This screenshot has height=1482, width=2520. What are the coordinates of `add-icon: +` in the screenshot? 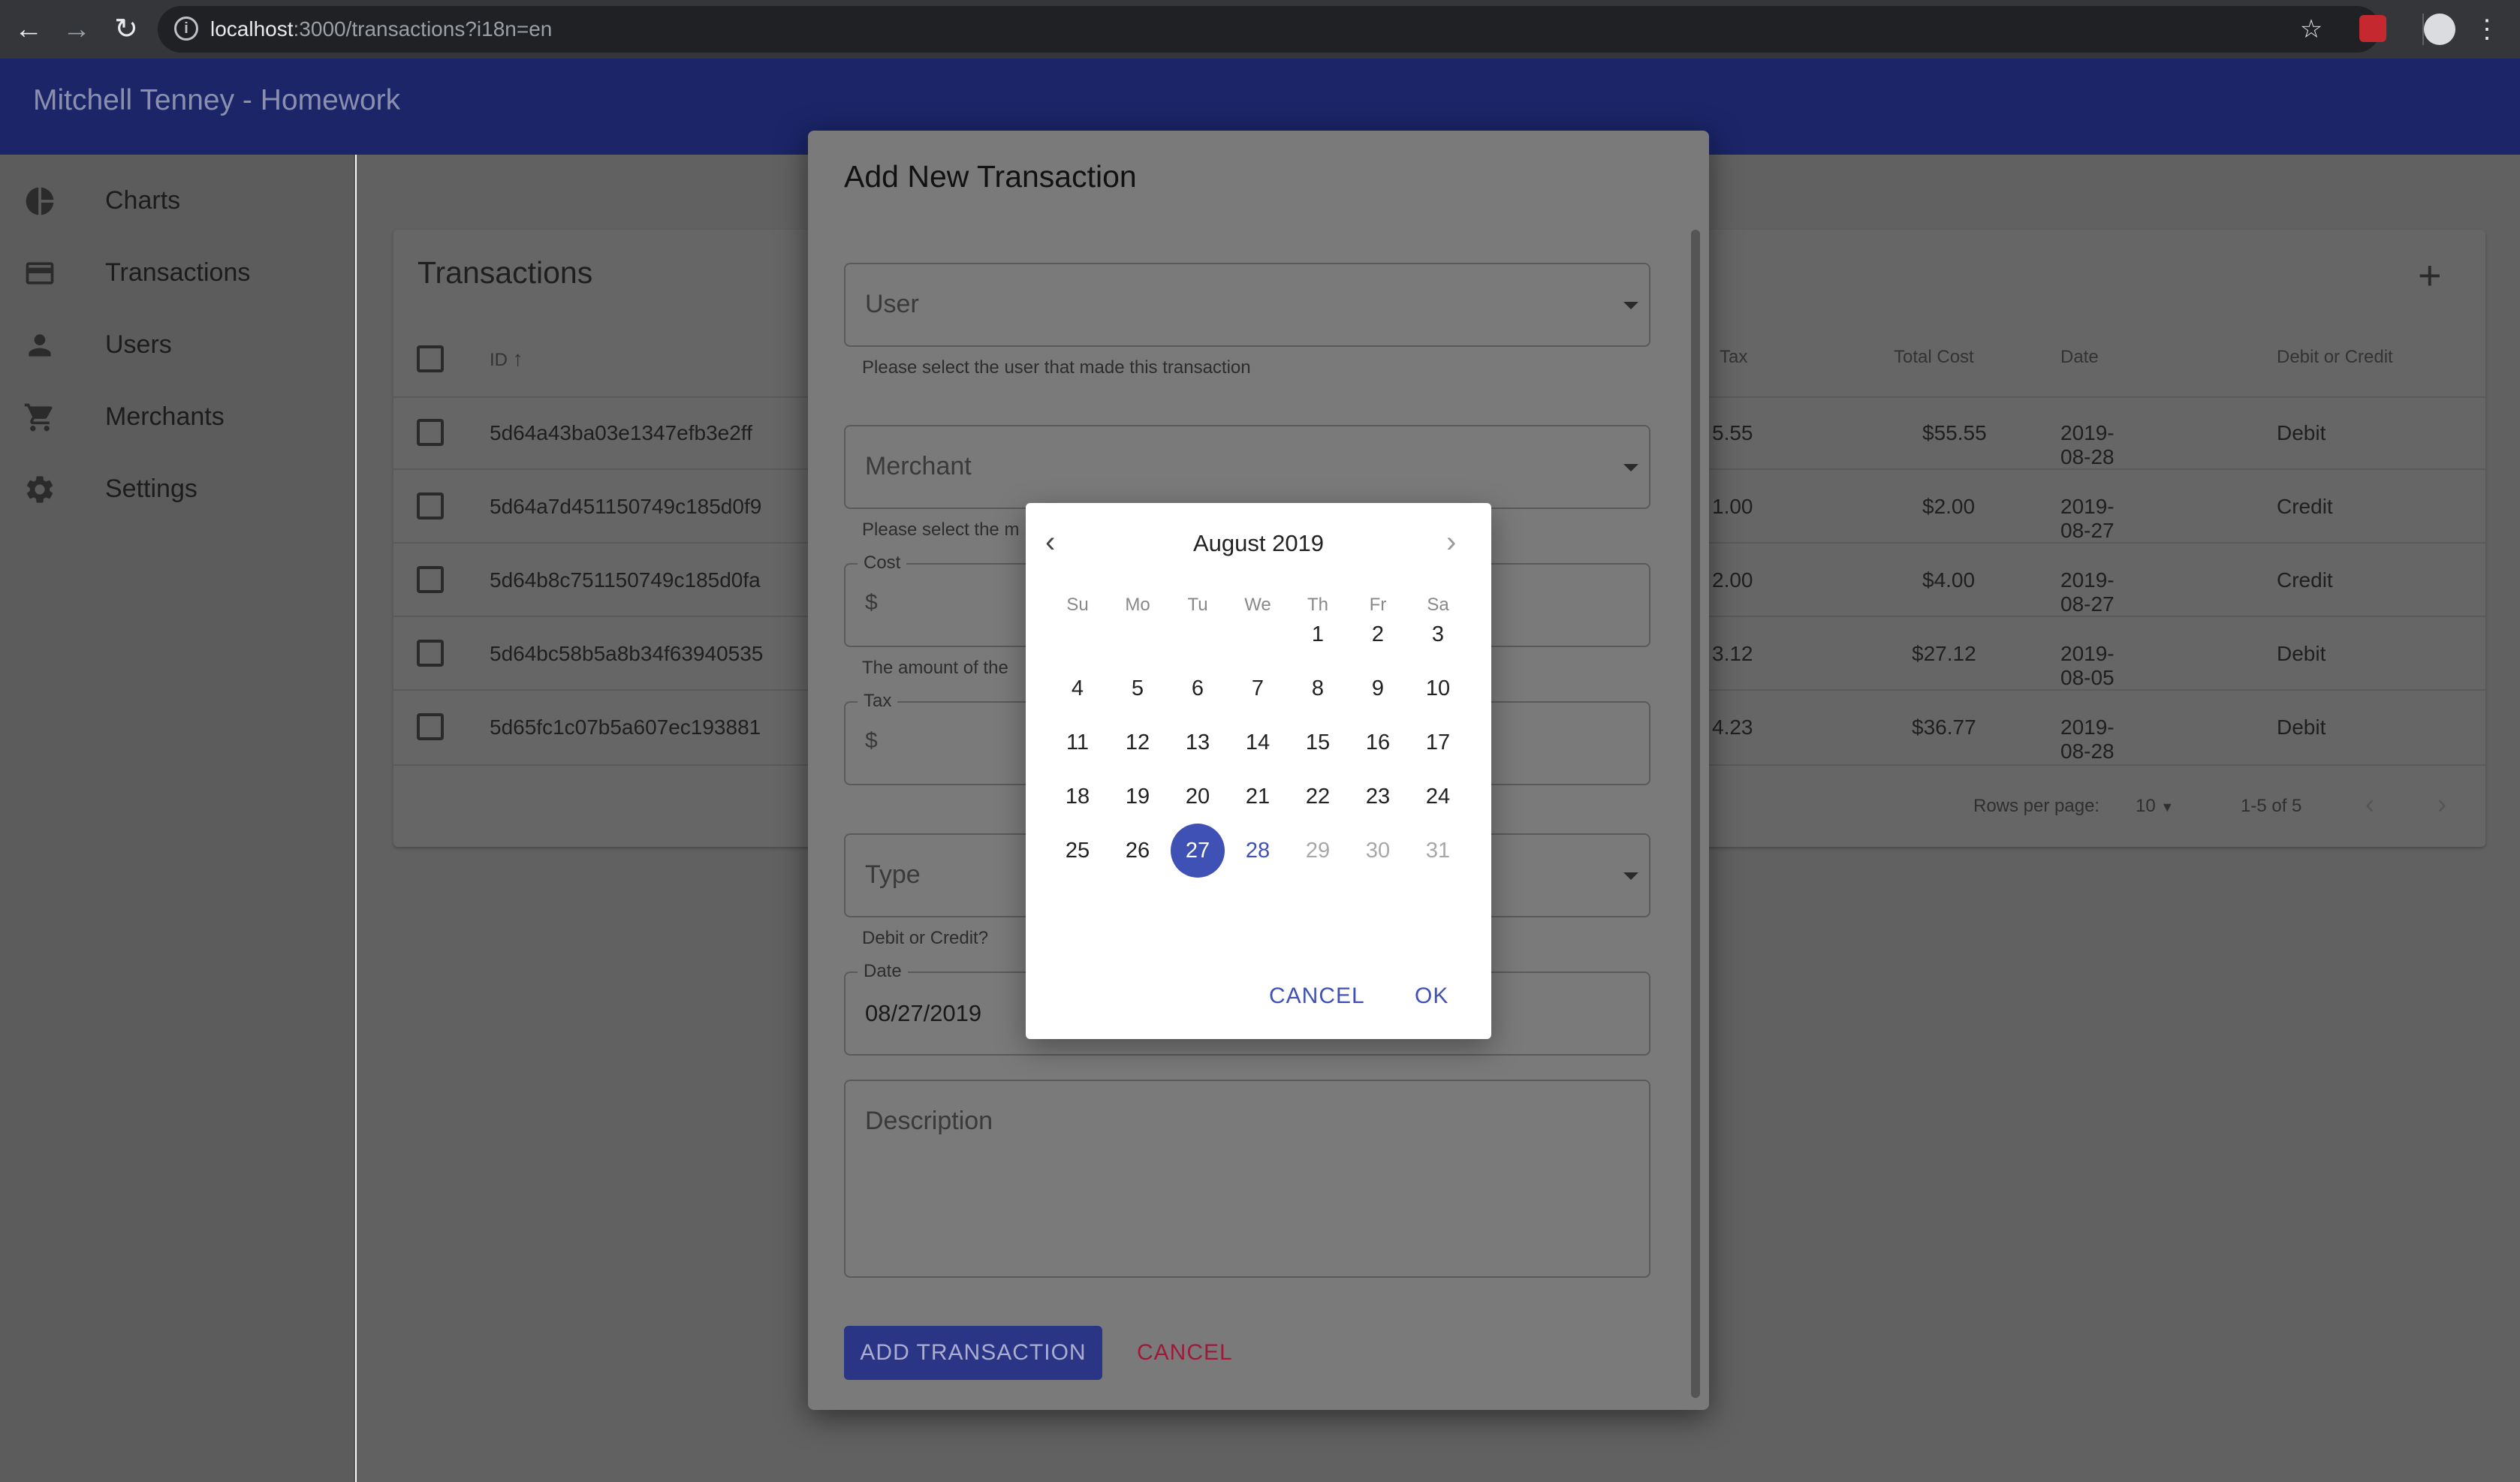 It's located at (2430, 275).